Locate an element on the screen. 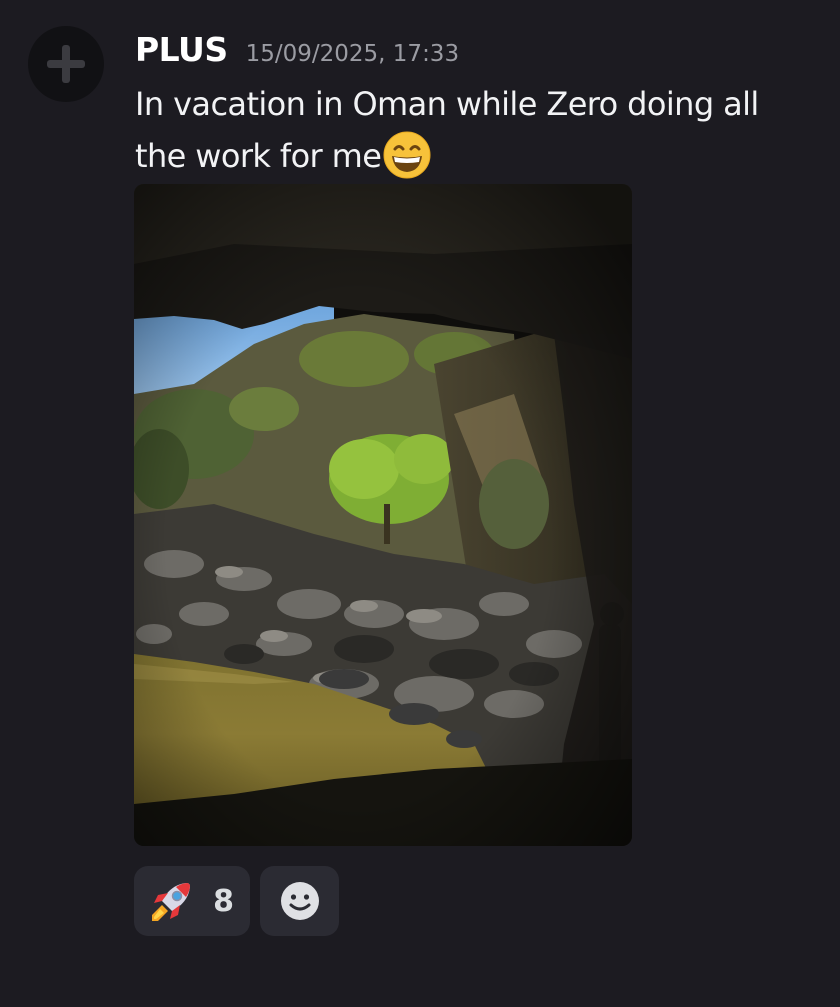 The height and width of the screenshot is (1007, 840). avatar is located at coordinates (66, 64).